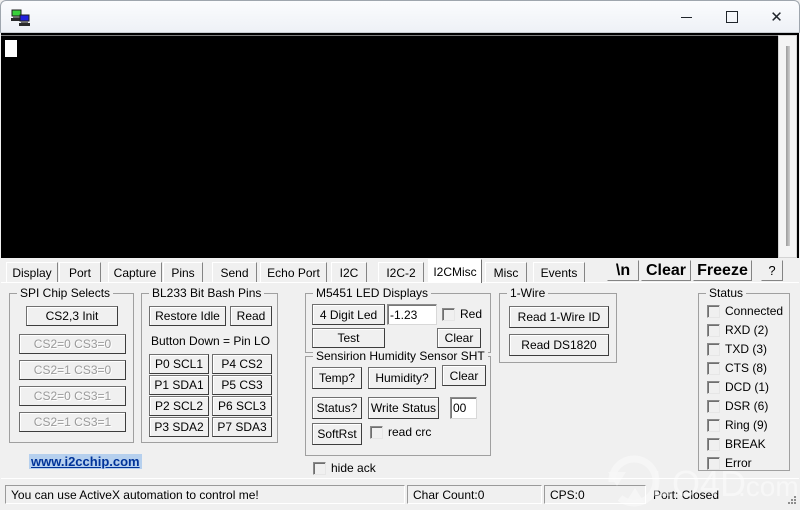  Describe the element at coordinates (729, 463) in the screenshot. I see `status-item-error: Error` at that location.